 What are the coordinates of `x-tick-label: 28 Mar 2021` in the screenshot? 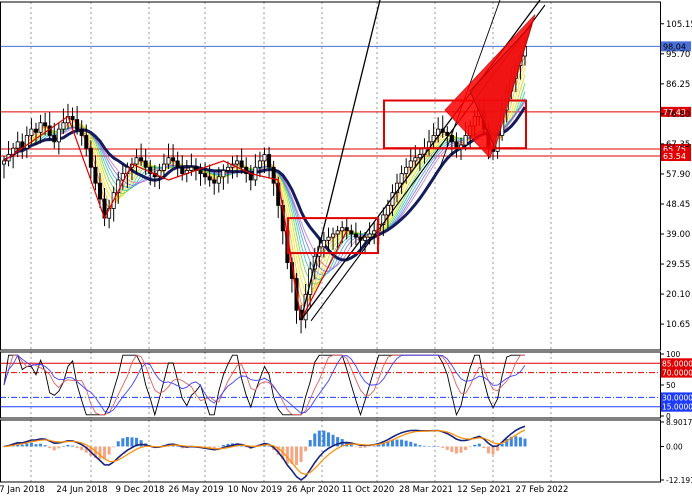 It's located at (426, 490).